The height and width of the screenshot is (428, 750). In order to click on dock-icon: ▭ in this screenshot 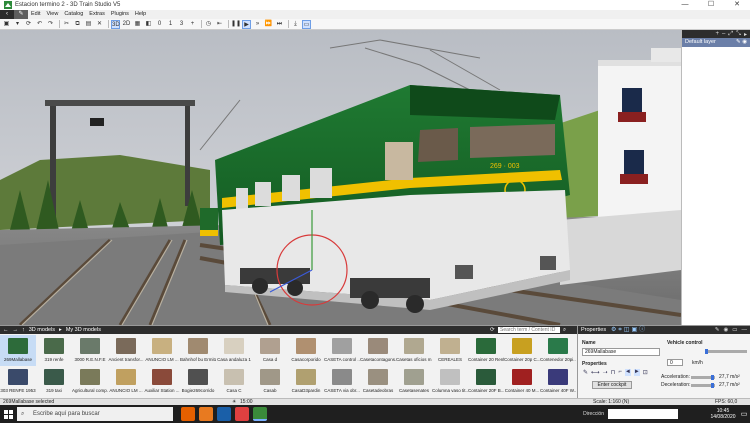, I will do `click(734, 330)`.